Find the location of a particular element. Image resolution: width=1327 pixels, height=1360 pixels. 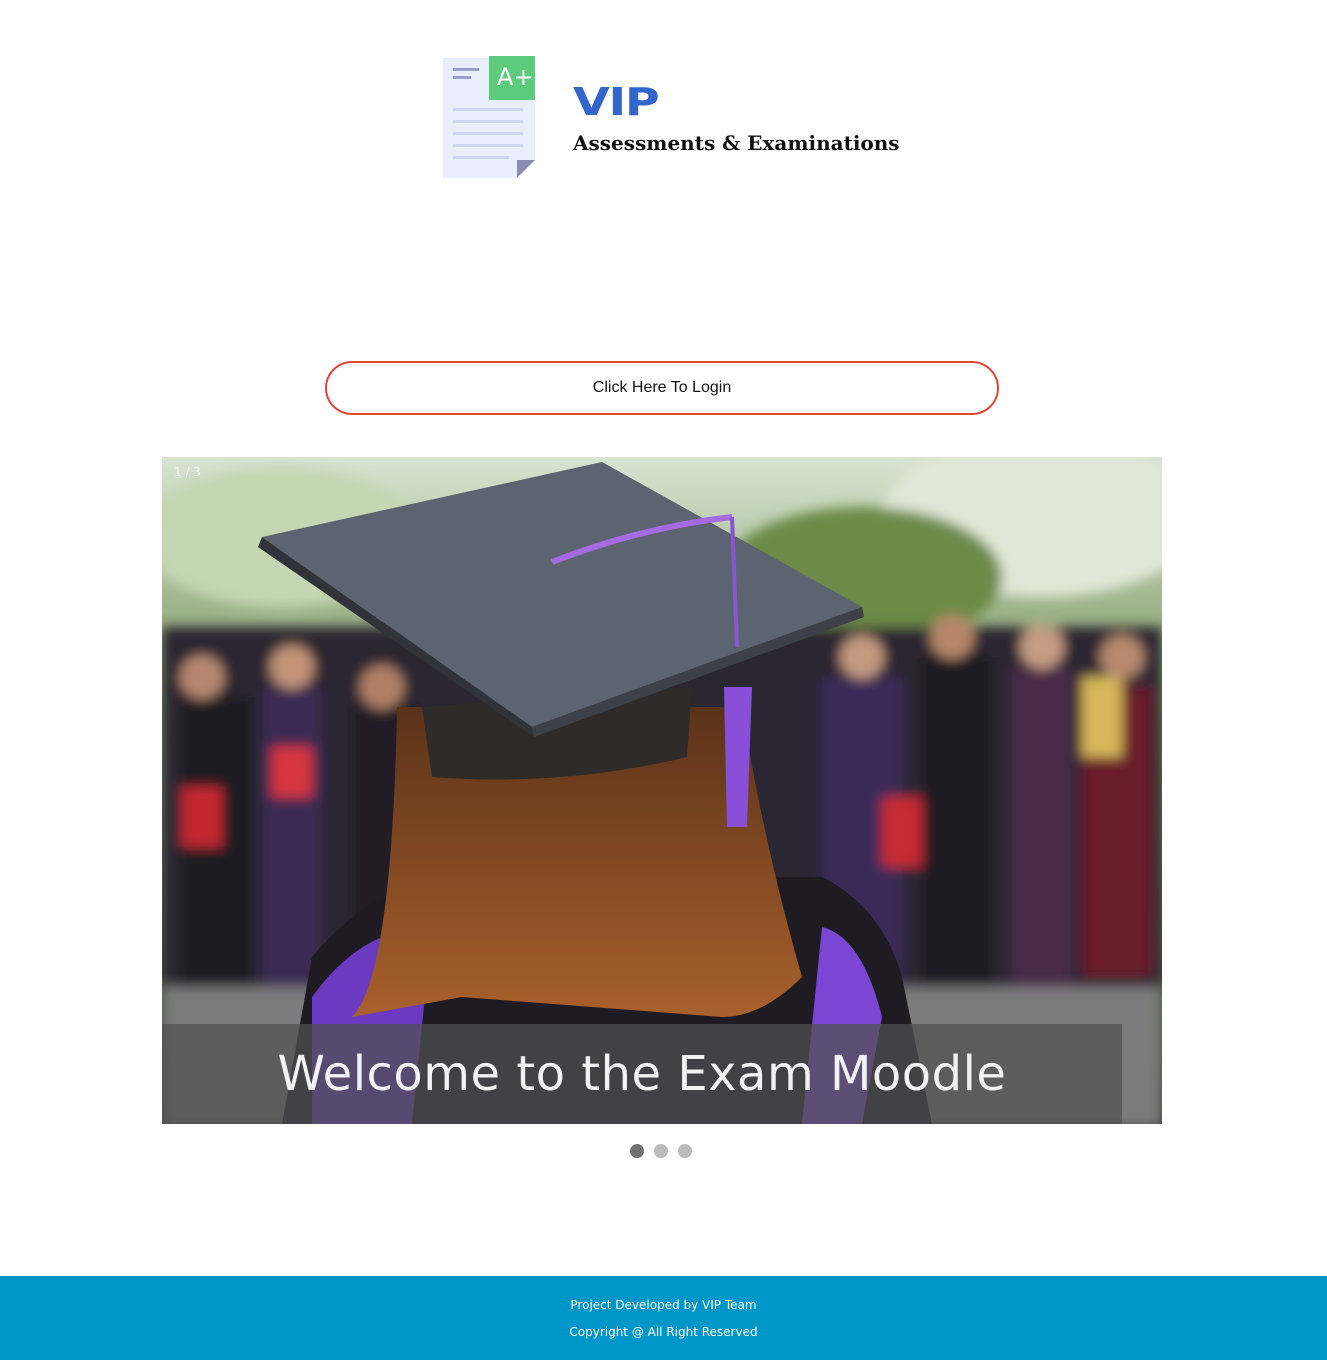

slide-caption-text: Welcome to the Exam Moodle is located at coordinates (642, 1074).